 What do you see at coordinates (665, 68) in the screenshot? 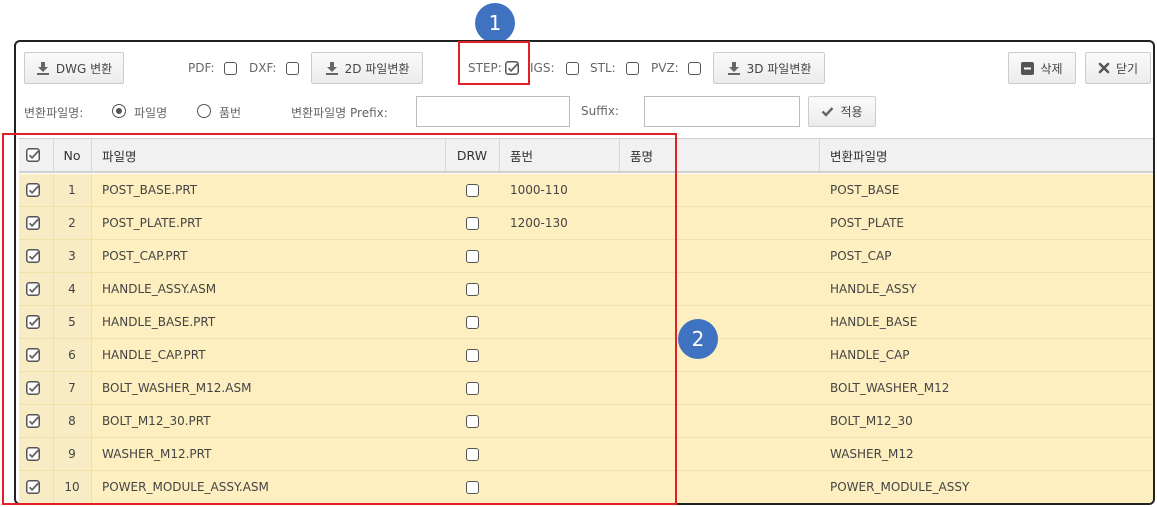
I see `pvz-label: PVZ:` at bounding box center [665, 68].